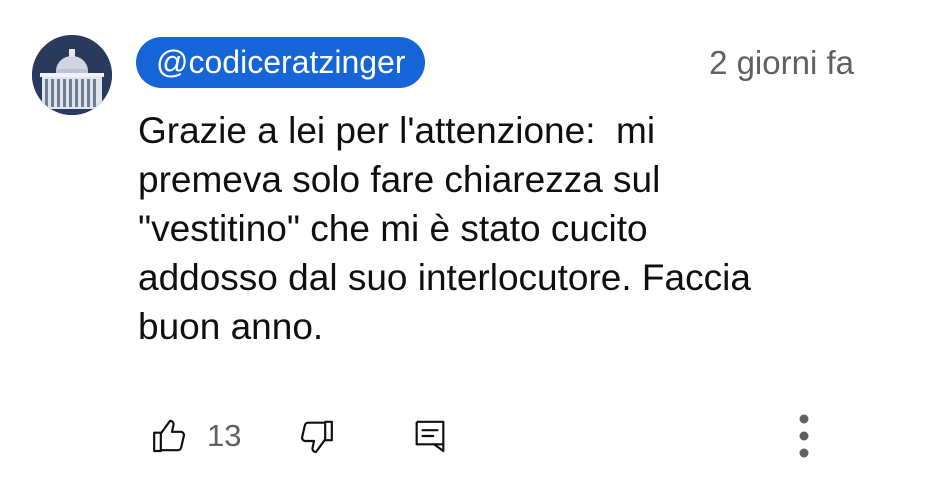 The image size is (928, 504). I want to click on more-options-button, so click(804, 436).